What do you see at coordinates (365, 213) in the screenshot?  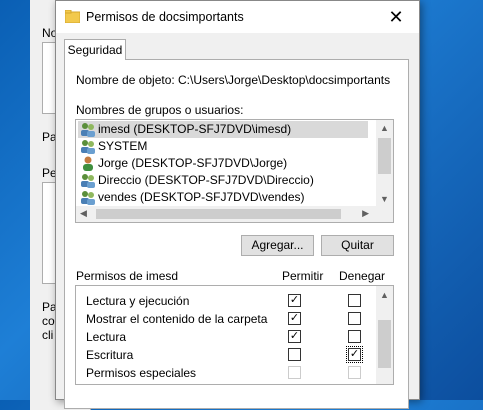 I see `scroll-right-icon: ▶` at bounding box center [365, 213].